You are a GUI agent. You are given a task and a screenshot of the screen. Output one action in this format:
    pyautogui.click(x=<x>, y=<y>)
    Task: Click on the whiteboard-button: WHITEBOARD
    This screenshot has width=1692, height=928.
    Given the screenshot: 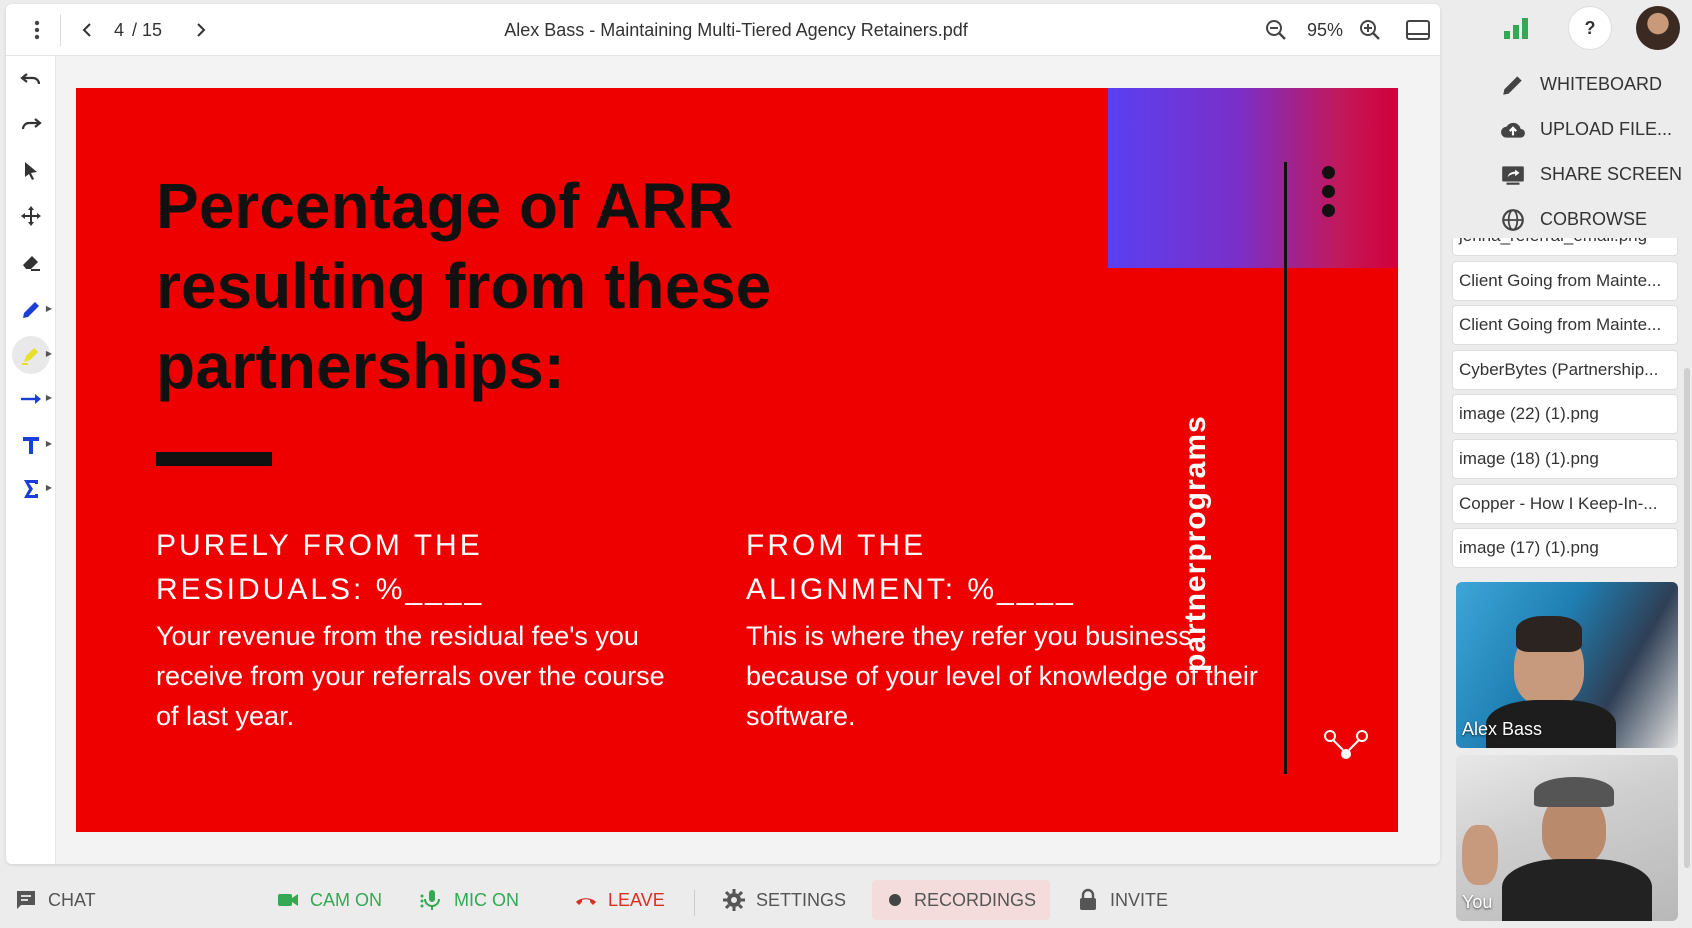 What is the action you would take?
    pyautogui.click(x=1595, y=84)
    